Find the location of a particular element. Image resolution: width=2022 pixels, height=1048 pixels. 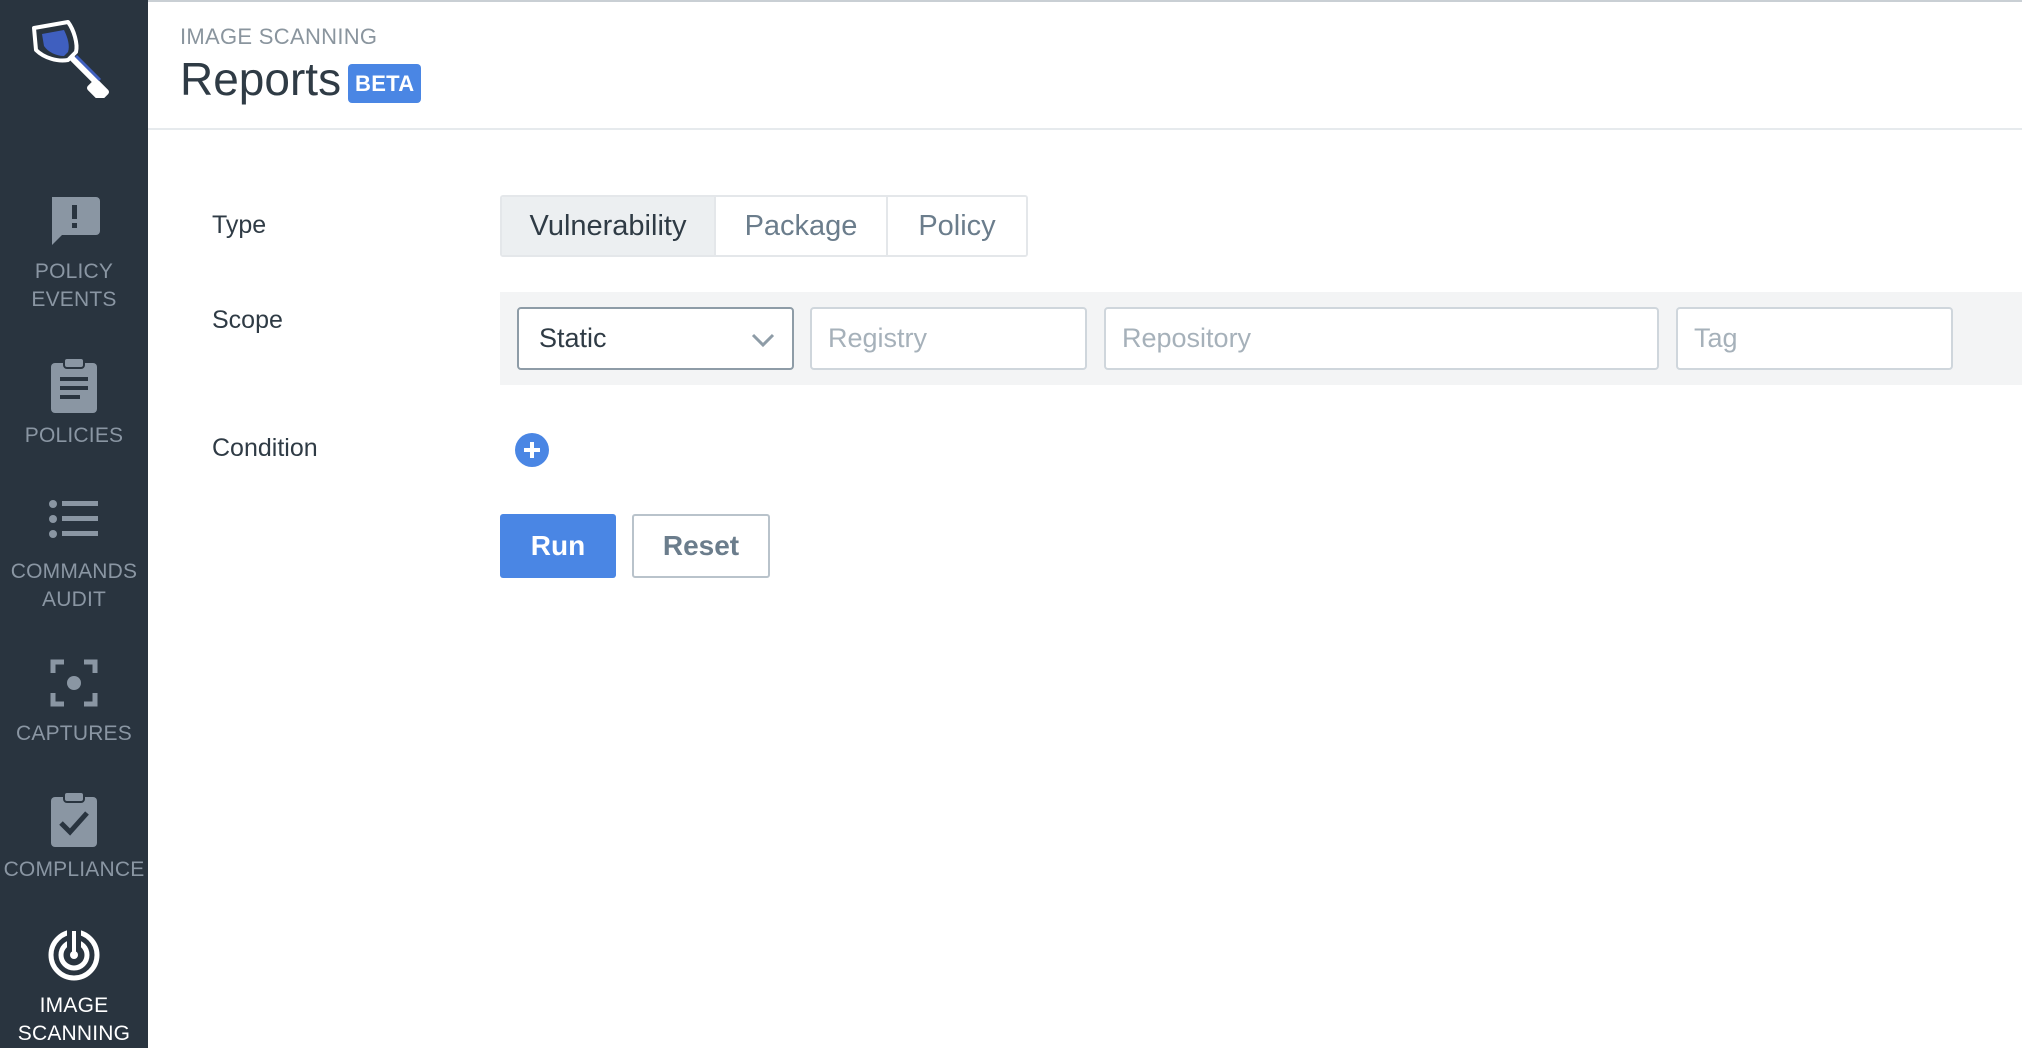

nav-item-image-scanning: IMAGE SCANNING is located at coordinates (74, 986).